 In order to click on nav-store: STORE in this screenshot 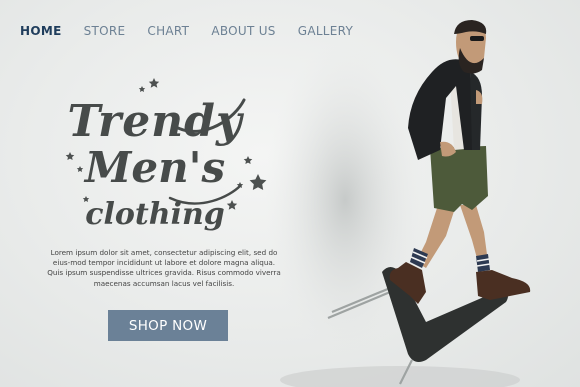, I will do `click(105, 31)`.